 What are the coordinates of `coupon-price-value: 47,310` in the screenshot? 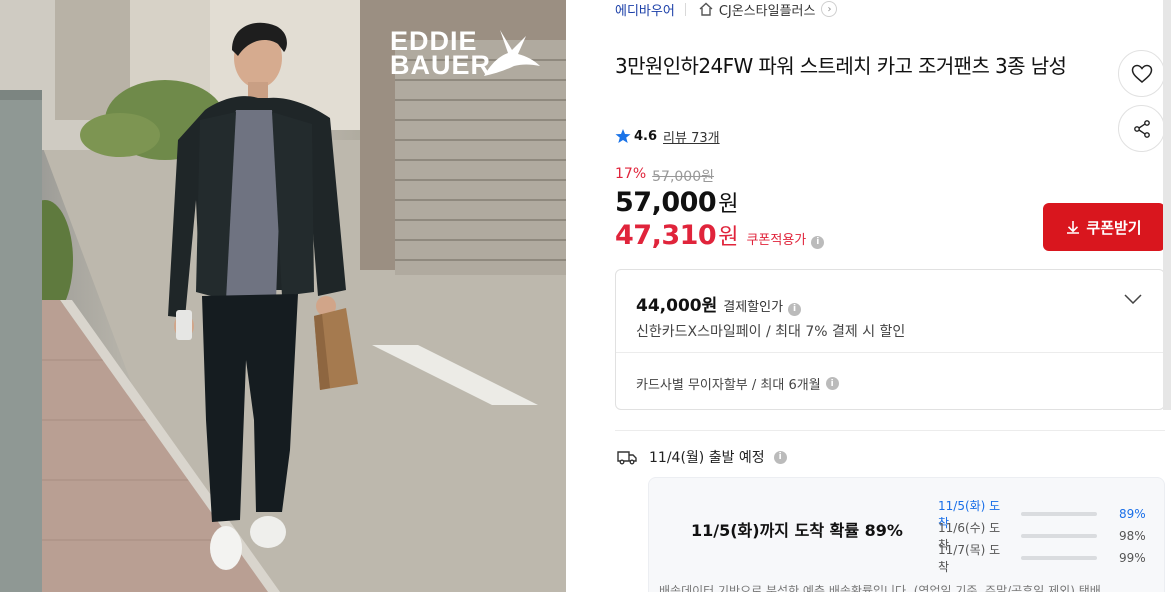 It's located at (666, 235).